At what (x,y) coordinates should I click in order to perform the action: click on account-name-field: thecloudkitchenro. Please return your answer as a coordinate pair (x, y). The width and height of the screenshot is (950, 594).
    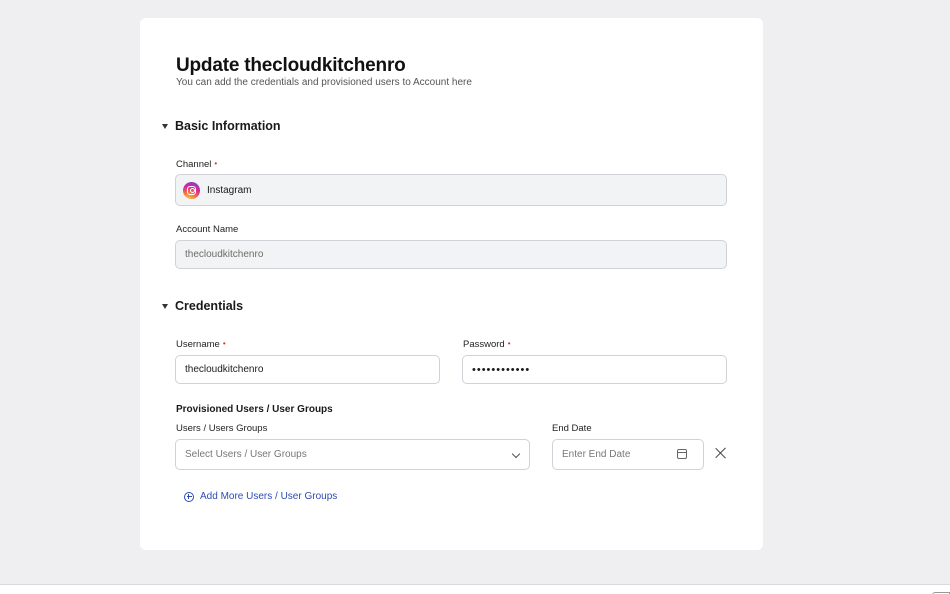
    Looking at the image, I should click on (451, 254).